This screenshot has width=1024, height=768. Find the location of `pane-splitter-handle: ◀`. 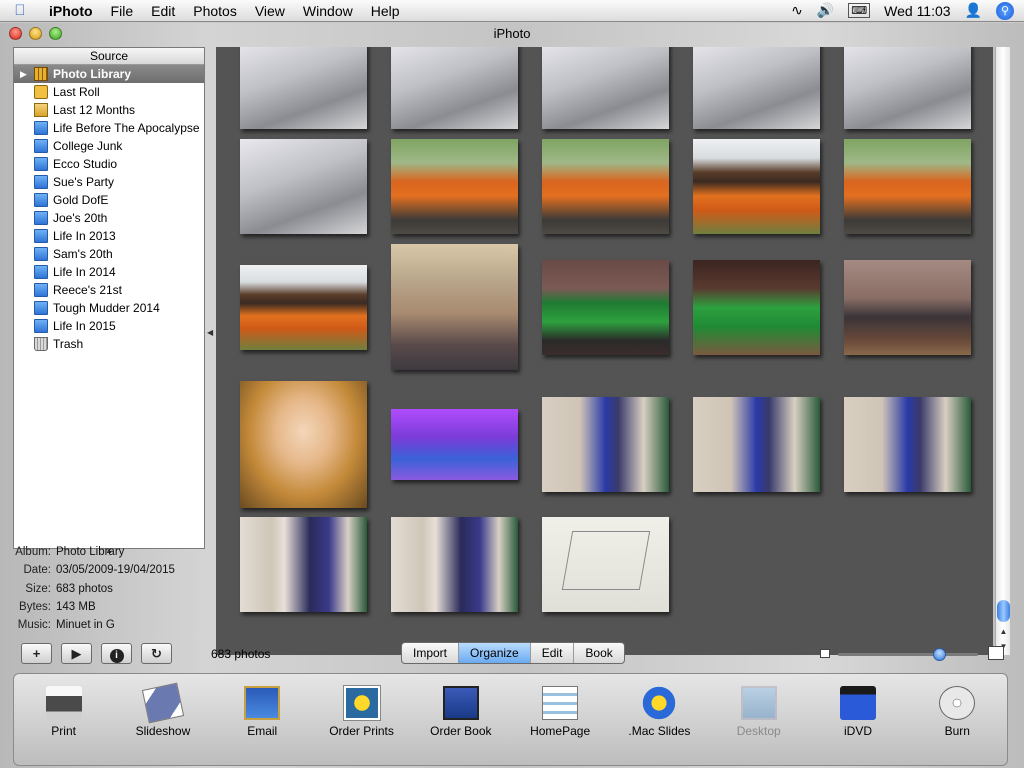

pane-splitter-handle: ◀ is located at coordinates (210, 332).